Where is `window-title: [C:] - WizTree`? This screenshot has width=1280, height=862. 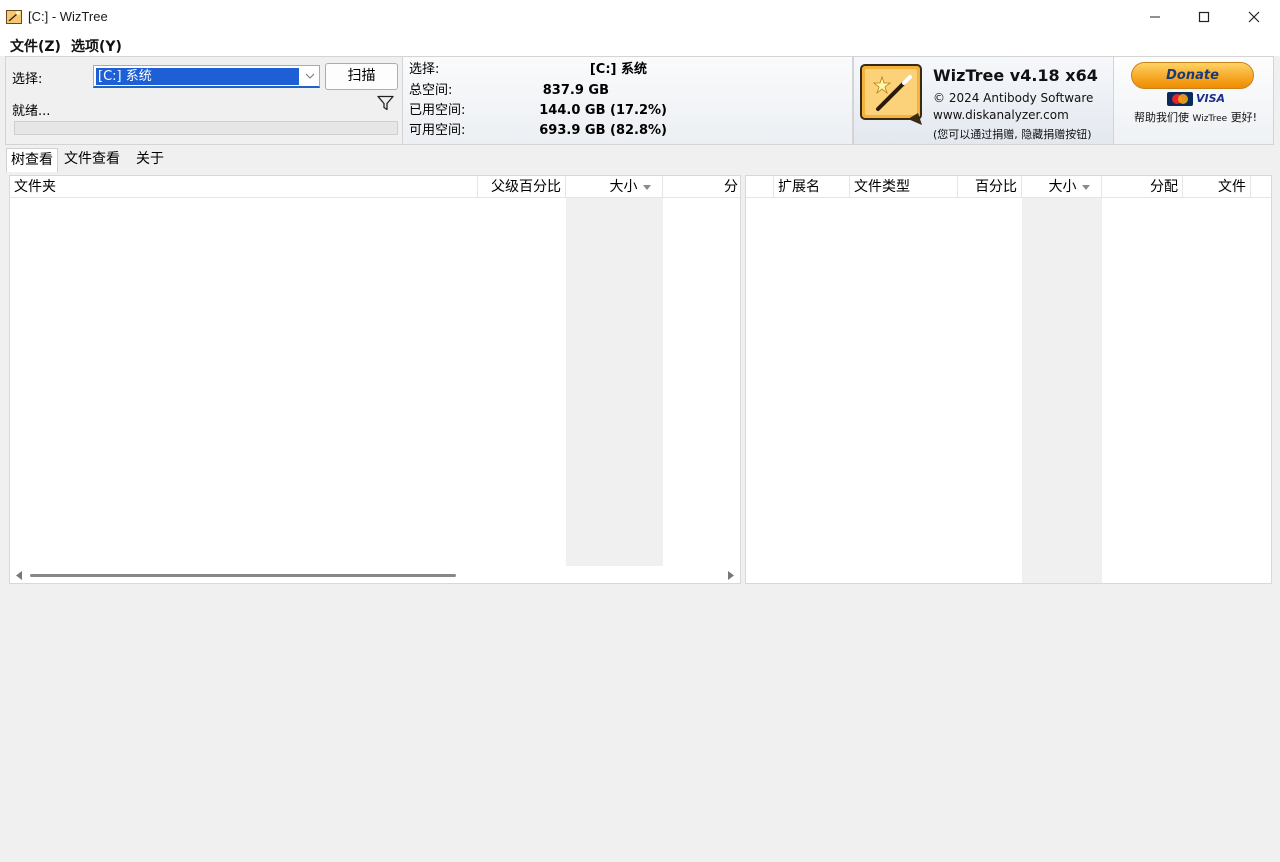
window-title: [C:] - WizTree is located at coordinates (68, 16).